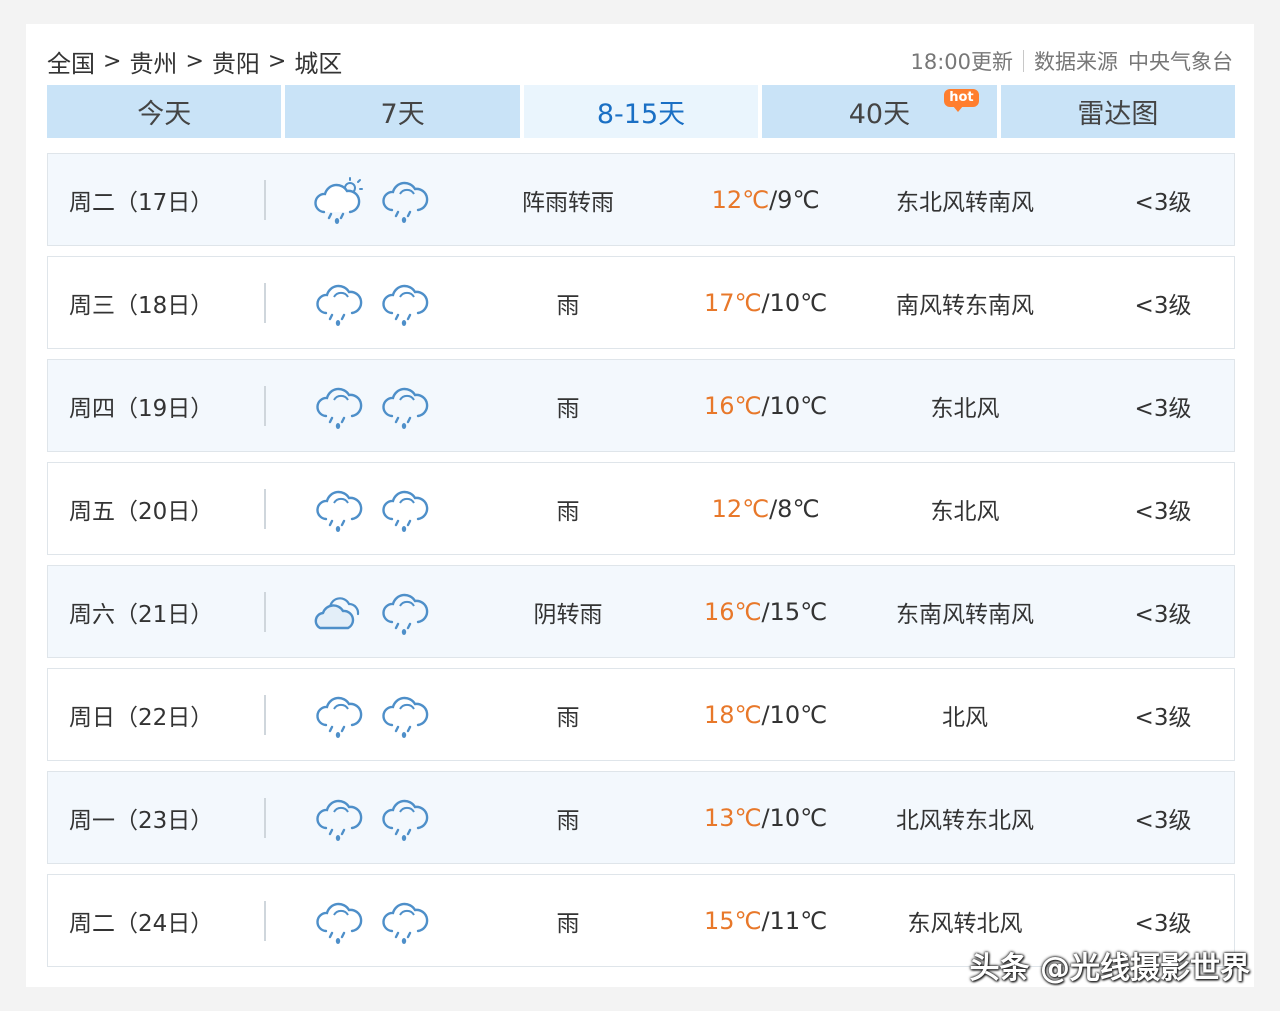 This screenshot has height=1011, width=1280. I want to click on day-date: 周日（22日）, so click(141, 717).